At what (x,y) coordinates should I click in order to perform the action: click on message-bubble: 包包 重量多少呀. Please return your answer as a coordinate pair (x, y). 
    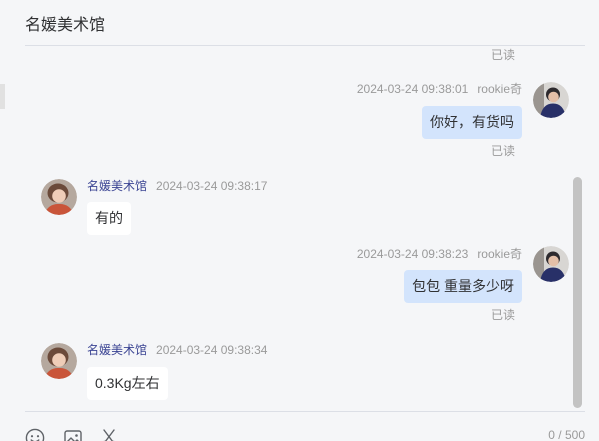
    Looking at the image, I should click on (463, 286).